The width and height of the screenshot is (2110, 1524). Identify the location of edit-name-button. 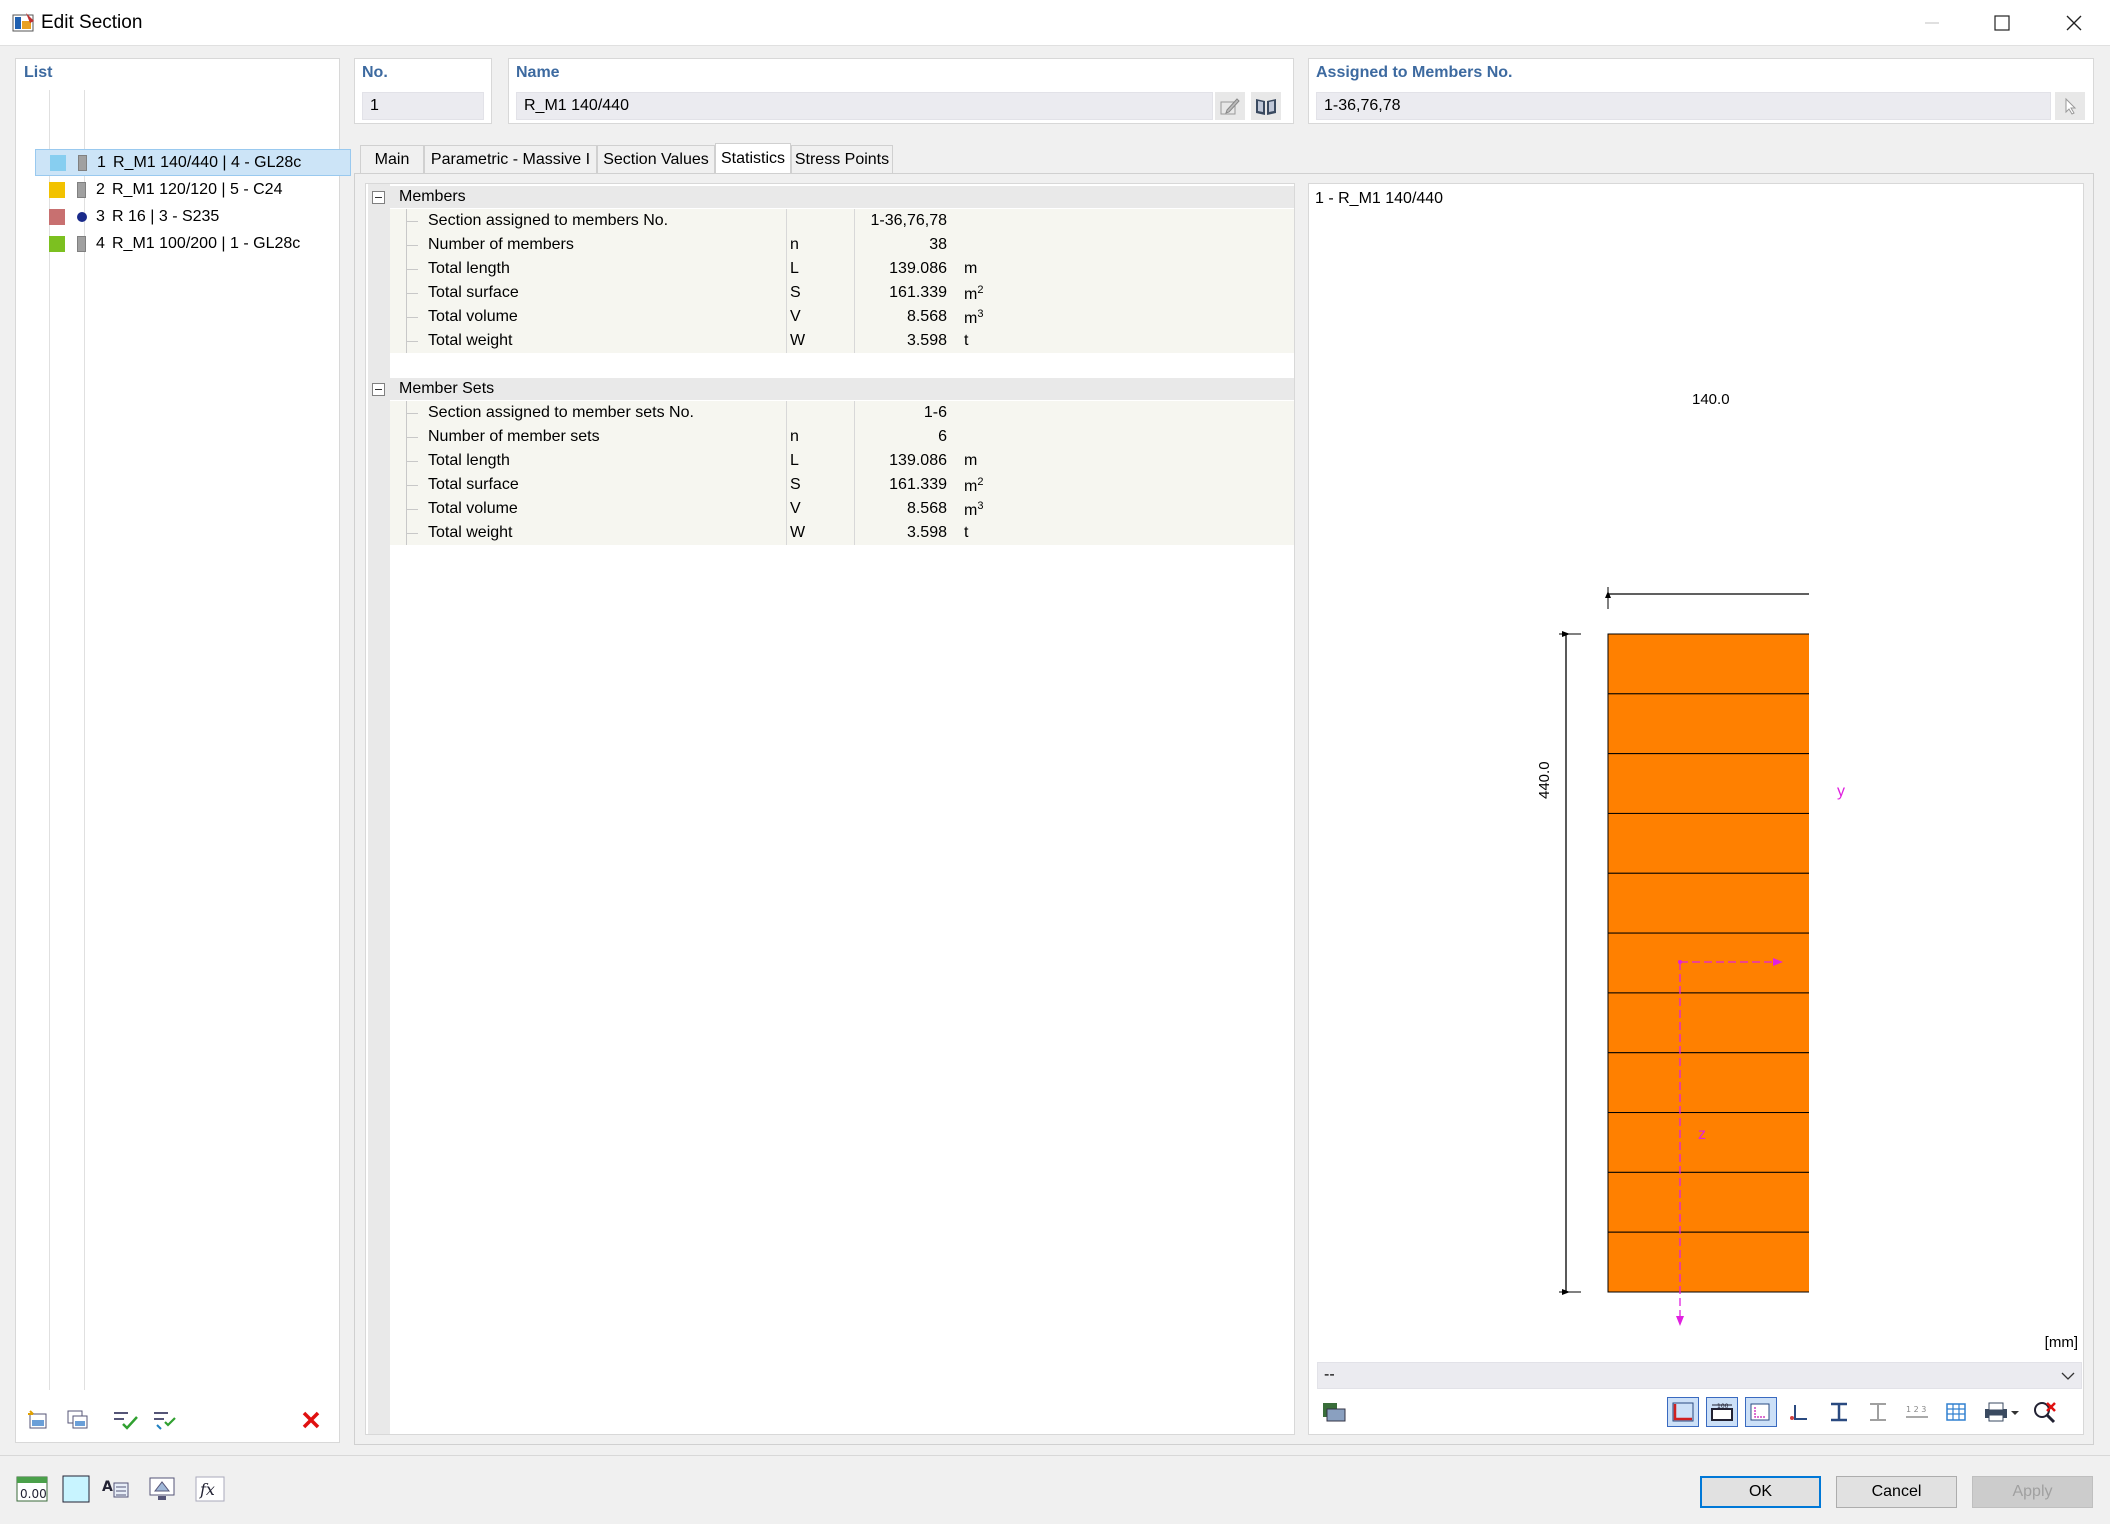
(1230, 106).